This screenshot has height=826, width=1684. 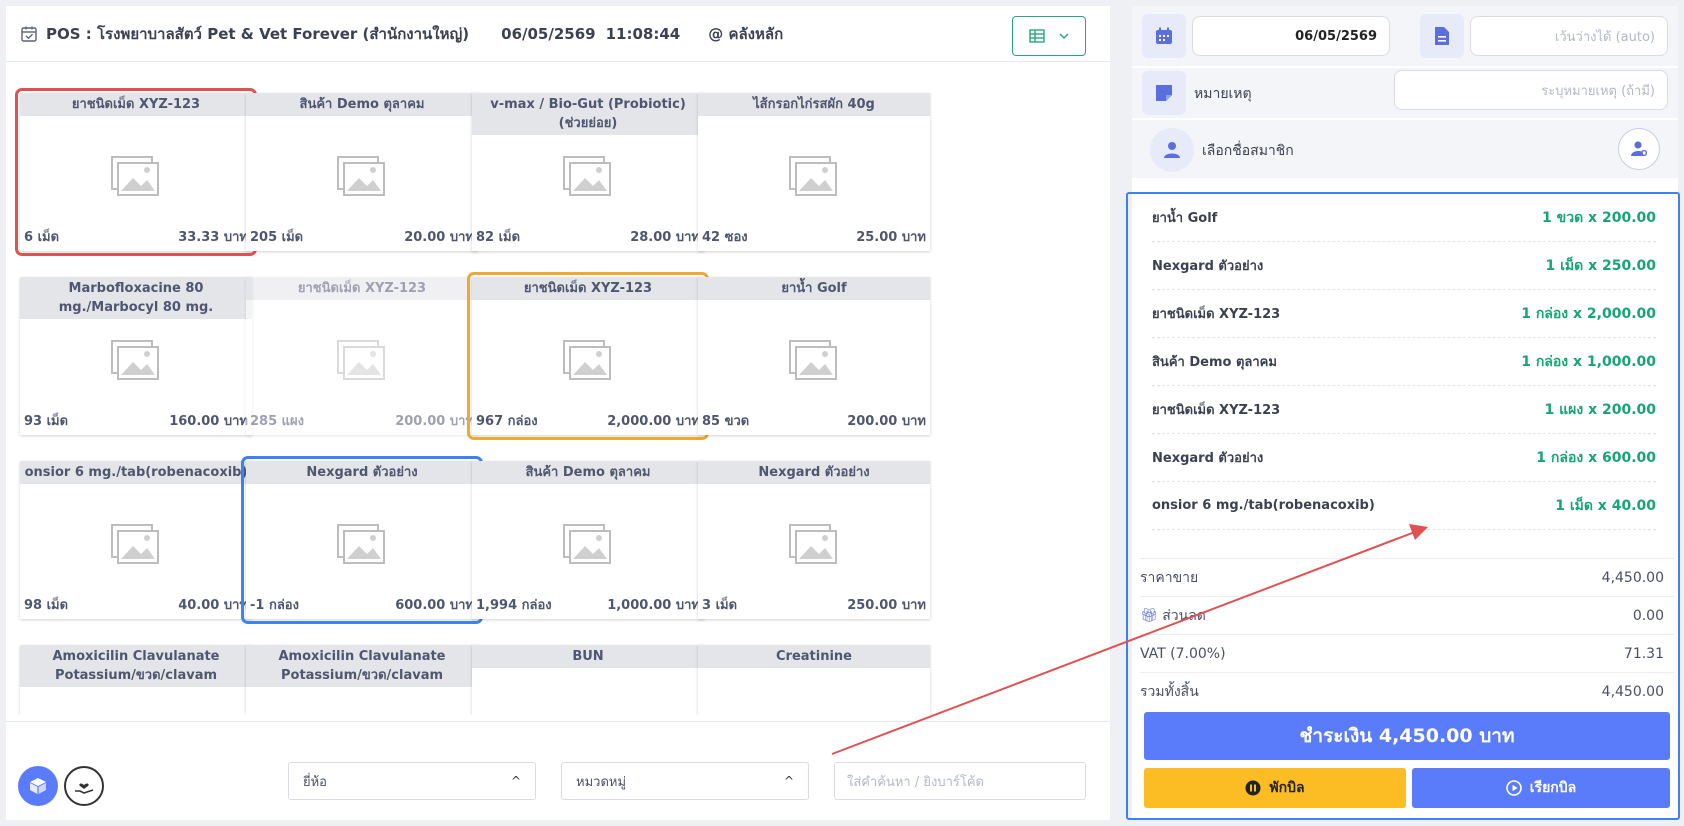 I want to click on subtotal-label: ราคาขาย, so click(x=1169, y=577).